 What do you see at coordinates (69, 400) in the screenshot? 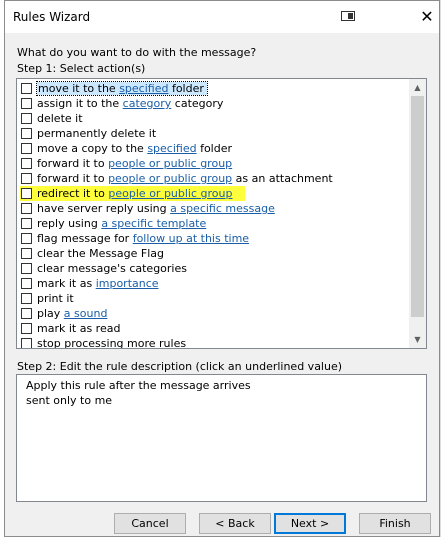
I see `description-line: sent only to me` at bounding box center [69, 400].